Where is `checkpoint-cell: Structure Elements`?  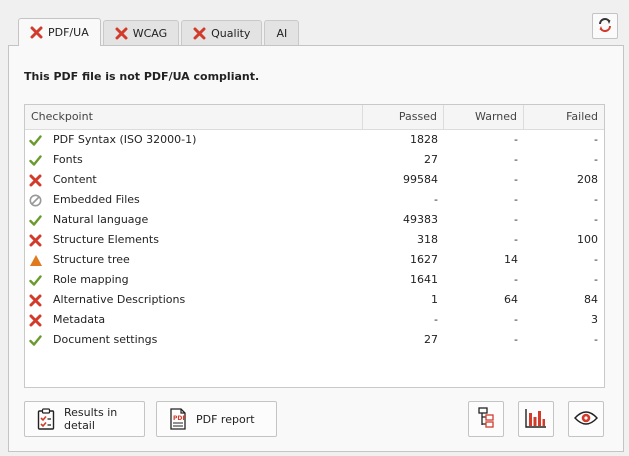
checkpoint-cell: Structure Elements is located at coordinates (194, 240).